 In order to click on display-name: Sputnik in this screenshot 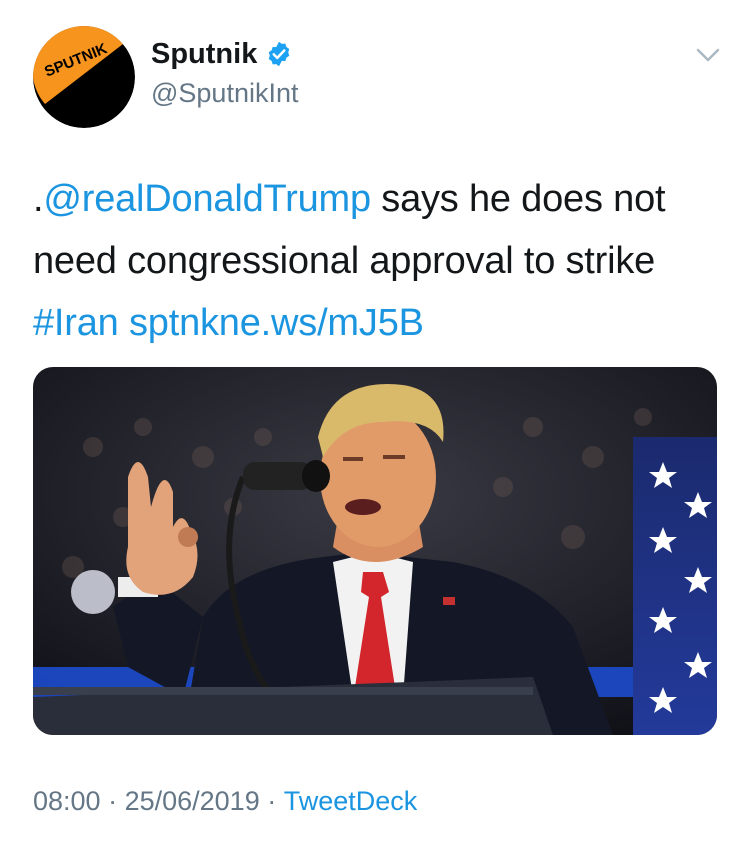, I will do `click(204, 54)`.